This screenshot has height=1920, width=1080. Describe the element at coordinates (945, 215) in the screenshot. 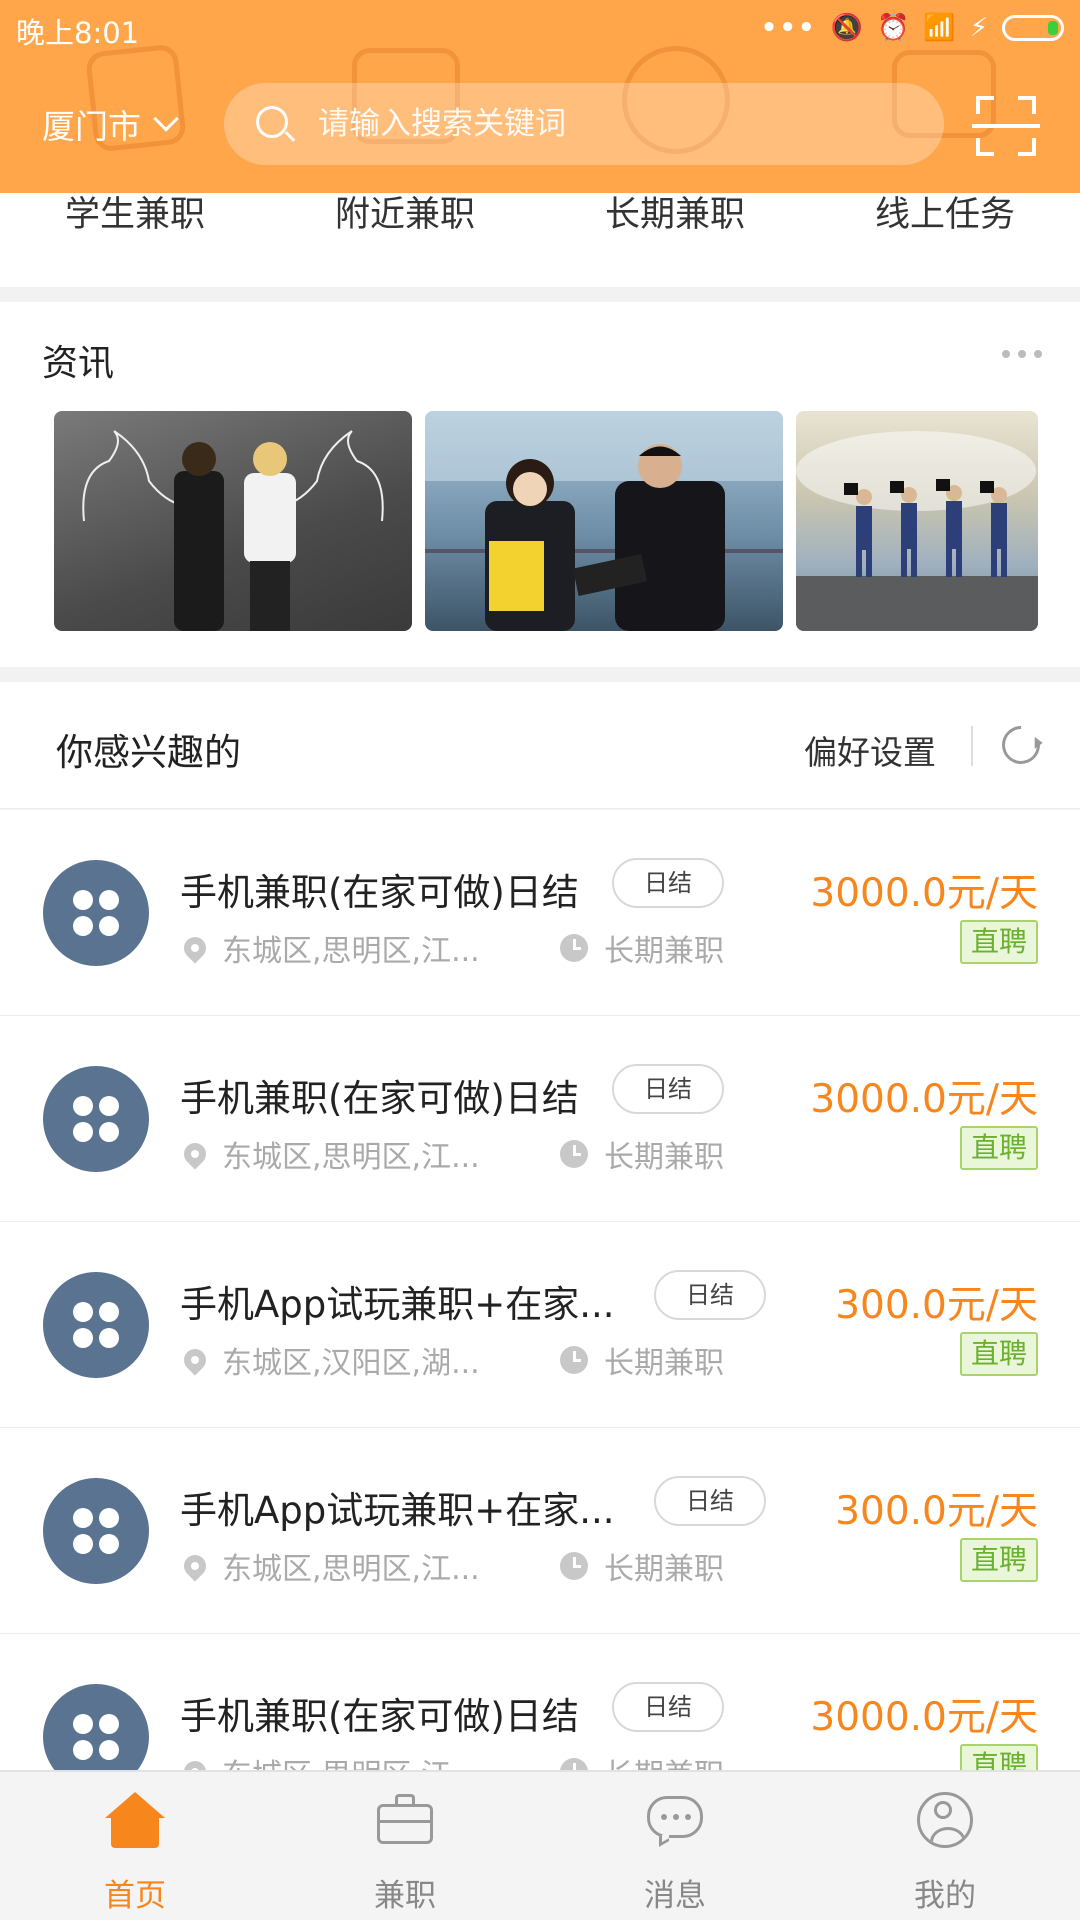

I see `category-online-task: 线上任务` at that location.